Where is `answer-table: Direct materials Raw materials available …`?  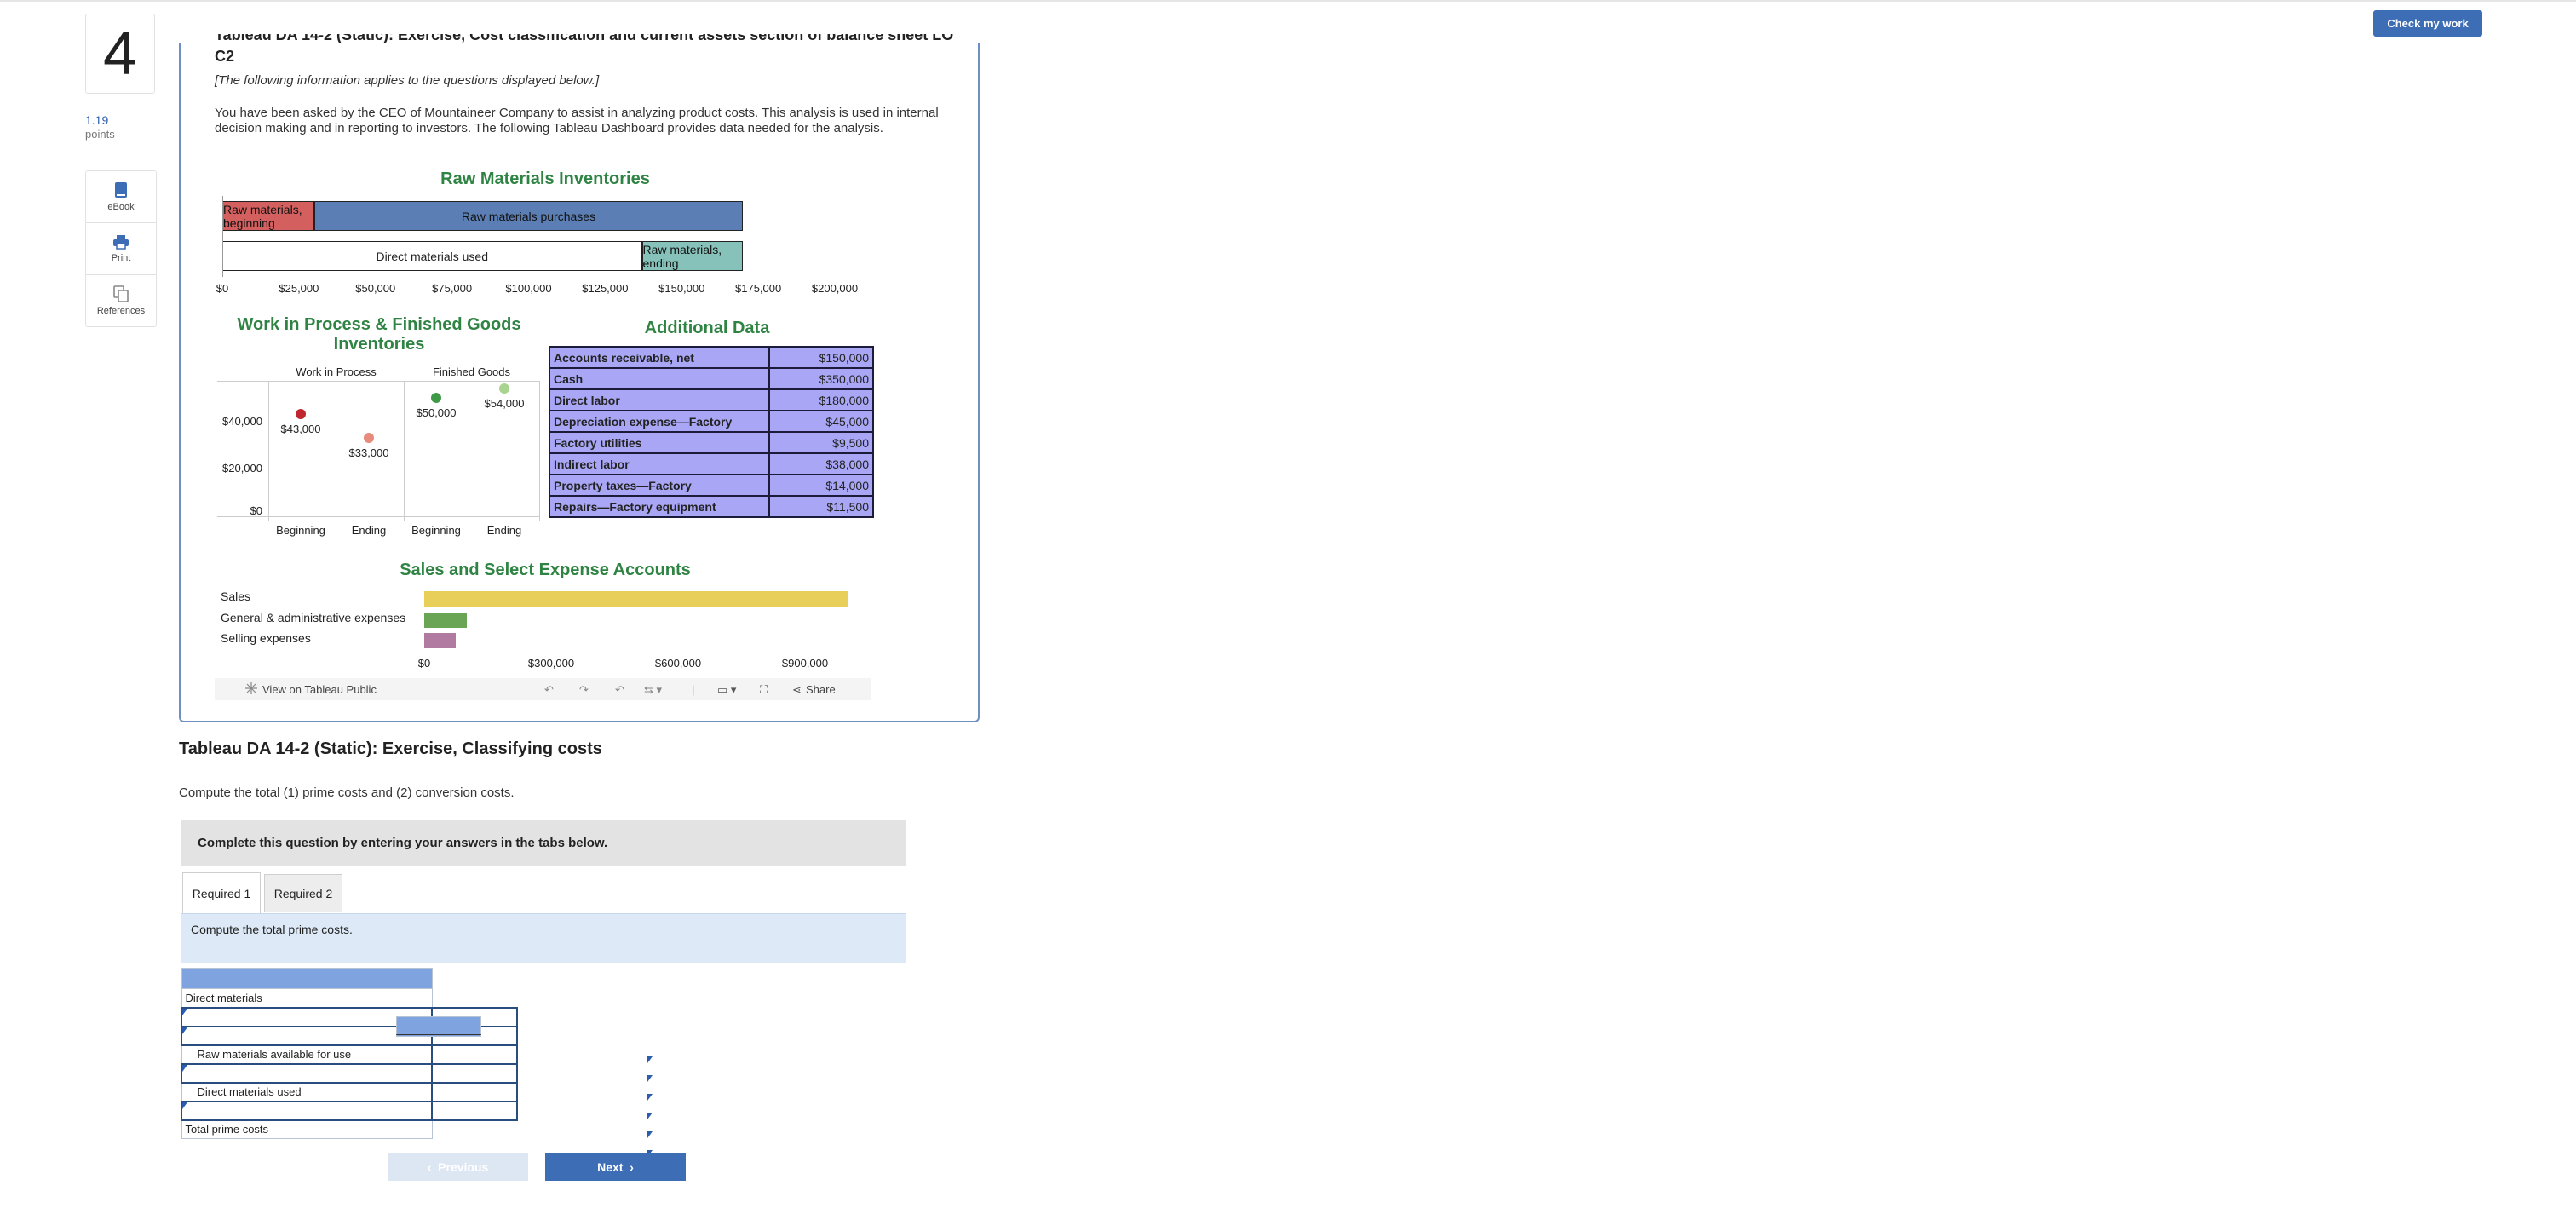
answer-table: Direct materials Raw materials available … is located at coordinates (457, 1068).